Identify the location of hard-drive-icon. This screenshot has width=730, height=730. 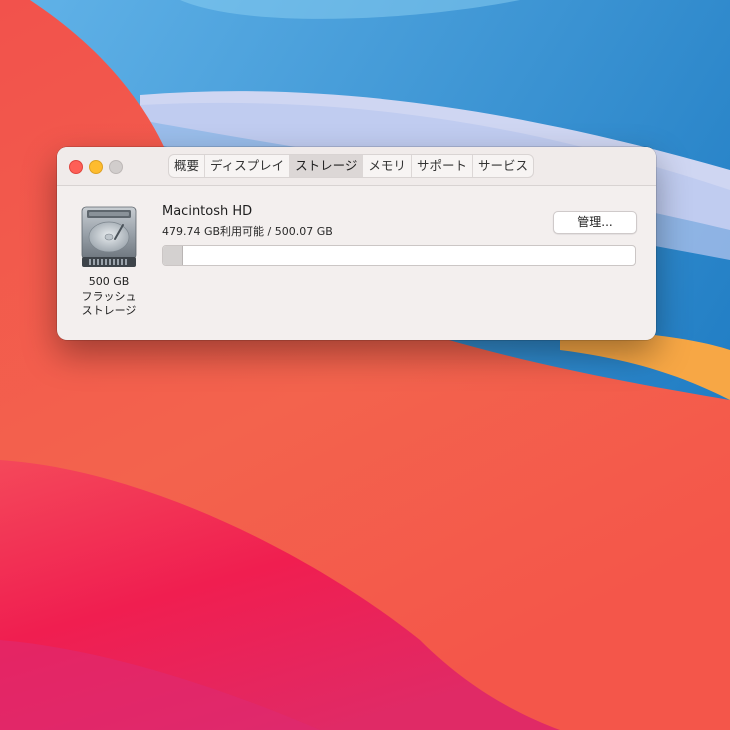
(109, 236).